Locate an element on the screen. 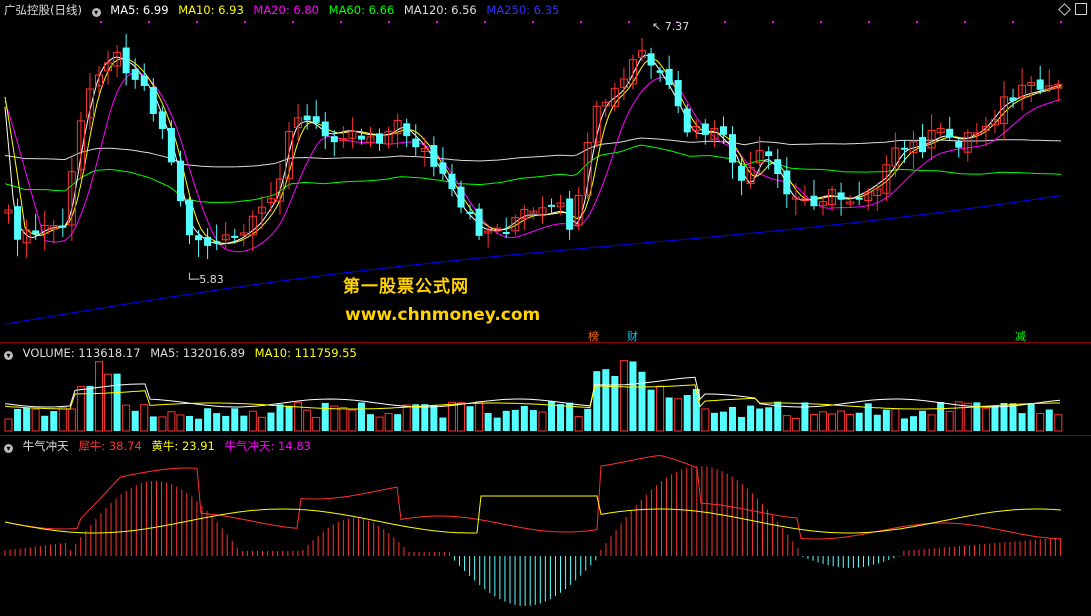 This screenshot has height=616, width=1091. indicator-settings-icon: ▾ is located at coordinates (8, 448).